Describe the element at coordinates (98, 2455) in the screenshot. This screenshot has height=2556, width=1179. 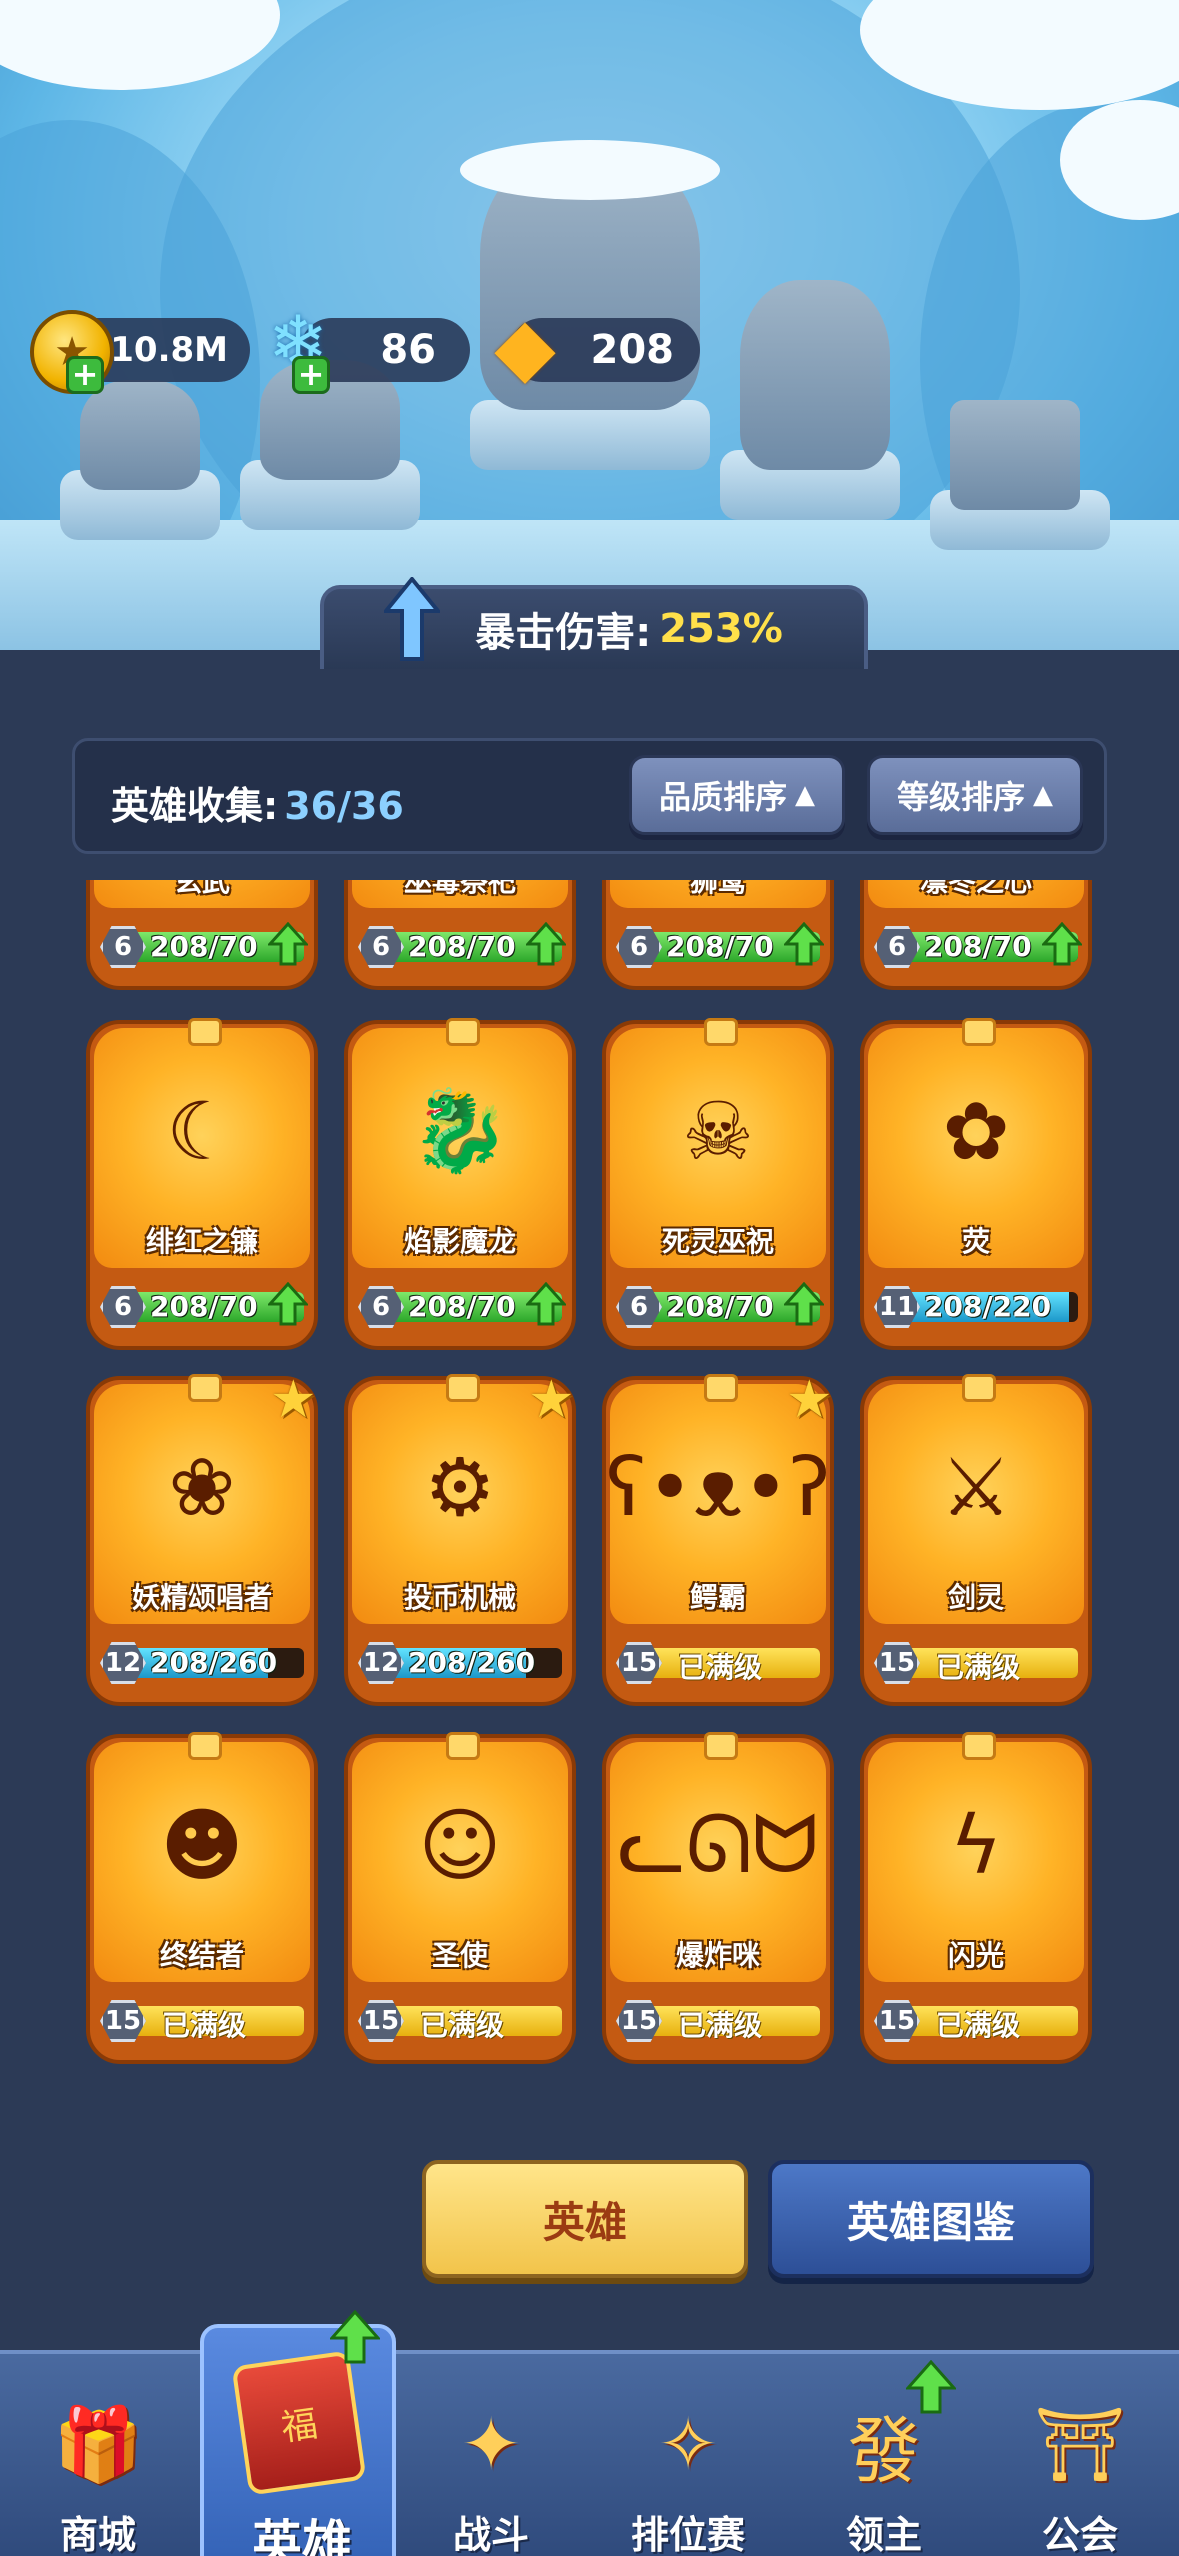
I see `nav-item: 🎁 商城` at that location.